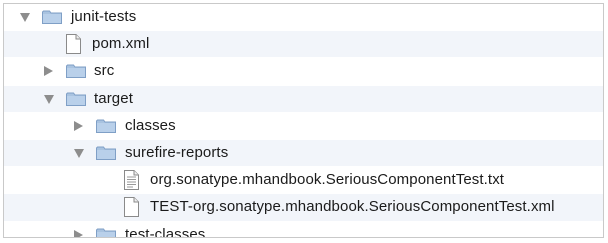 Image resolution: width=608 pixels, height=243 pixels. I want to click on tree-row-pom-xml: pom.xml, so click(303, 45).